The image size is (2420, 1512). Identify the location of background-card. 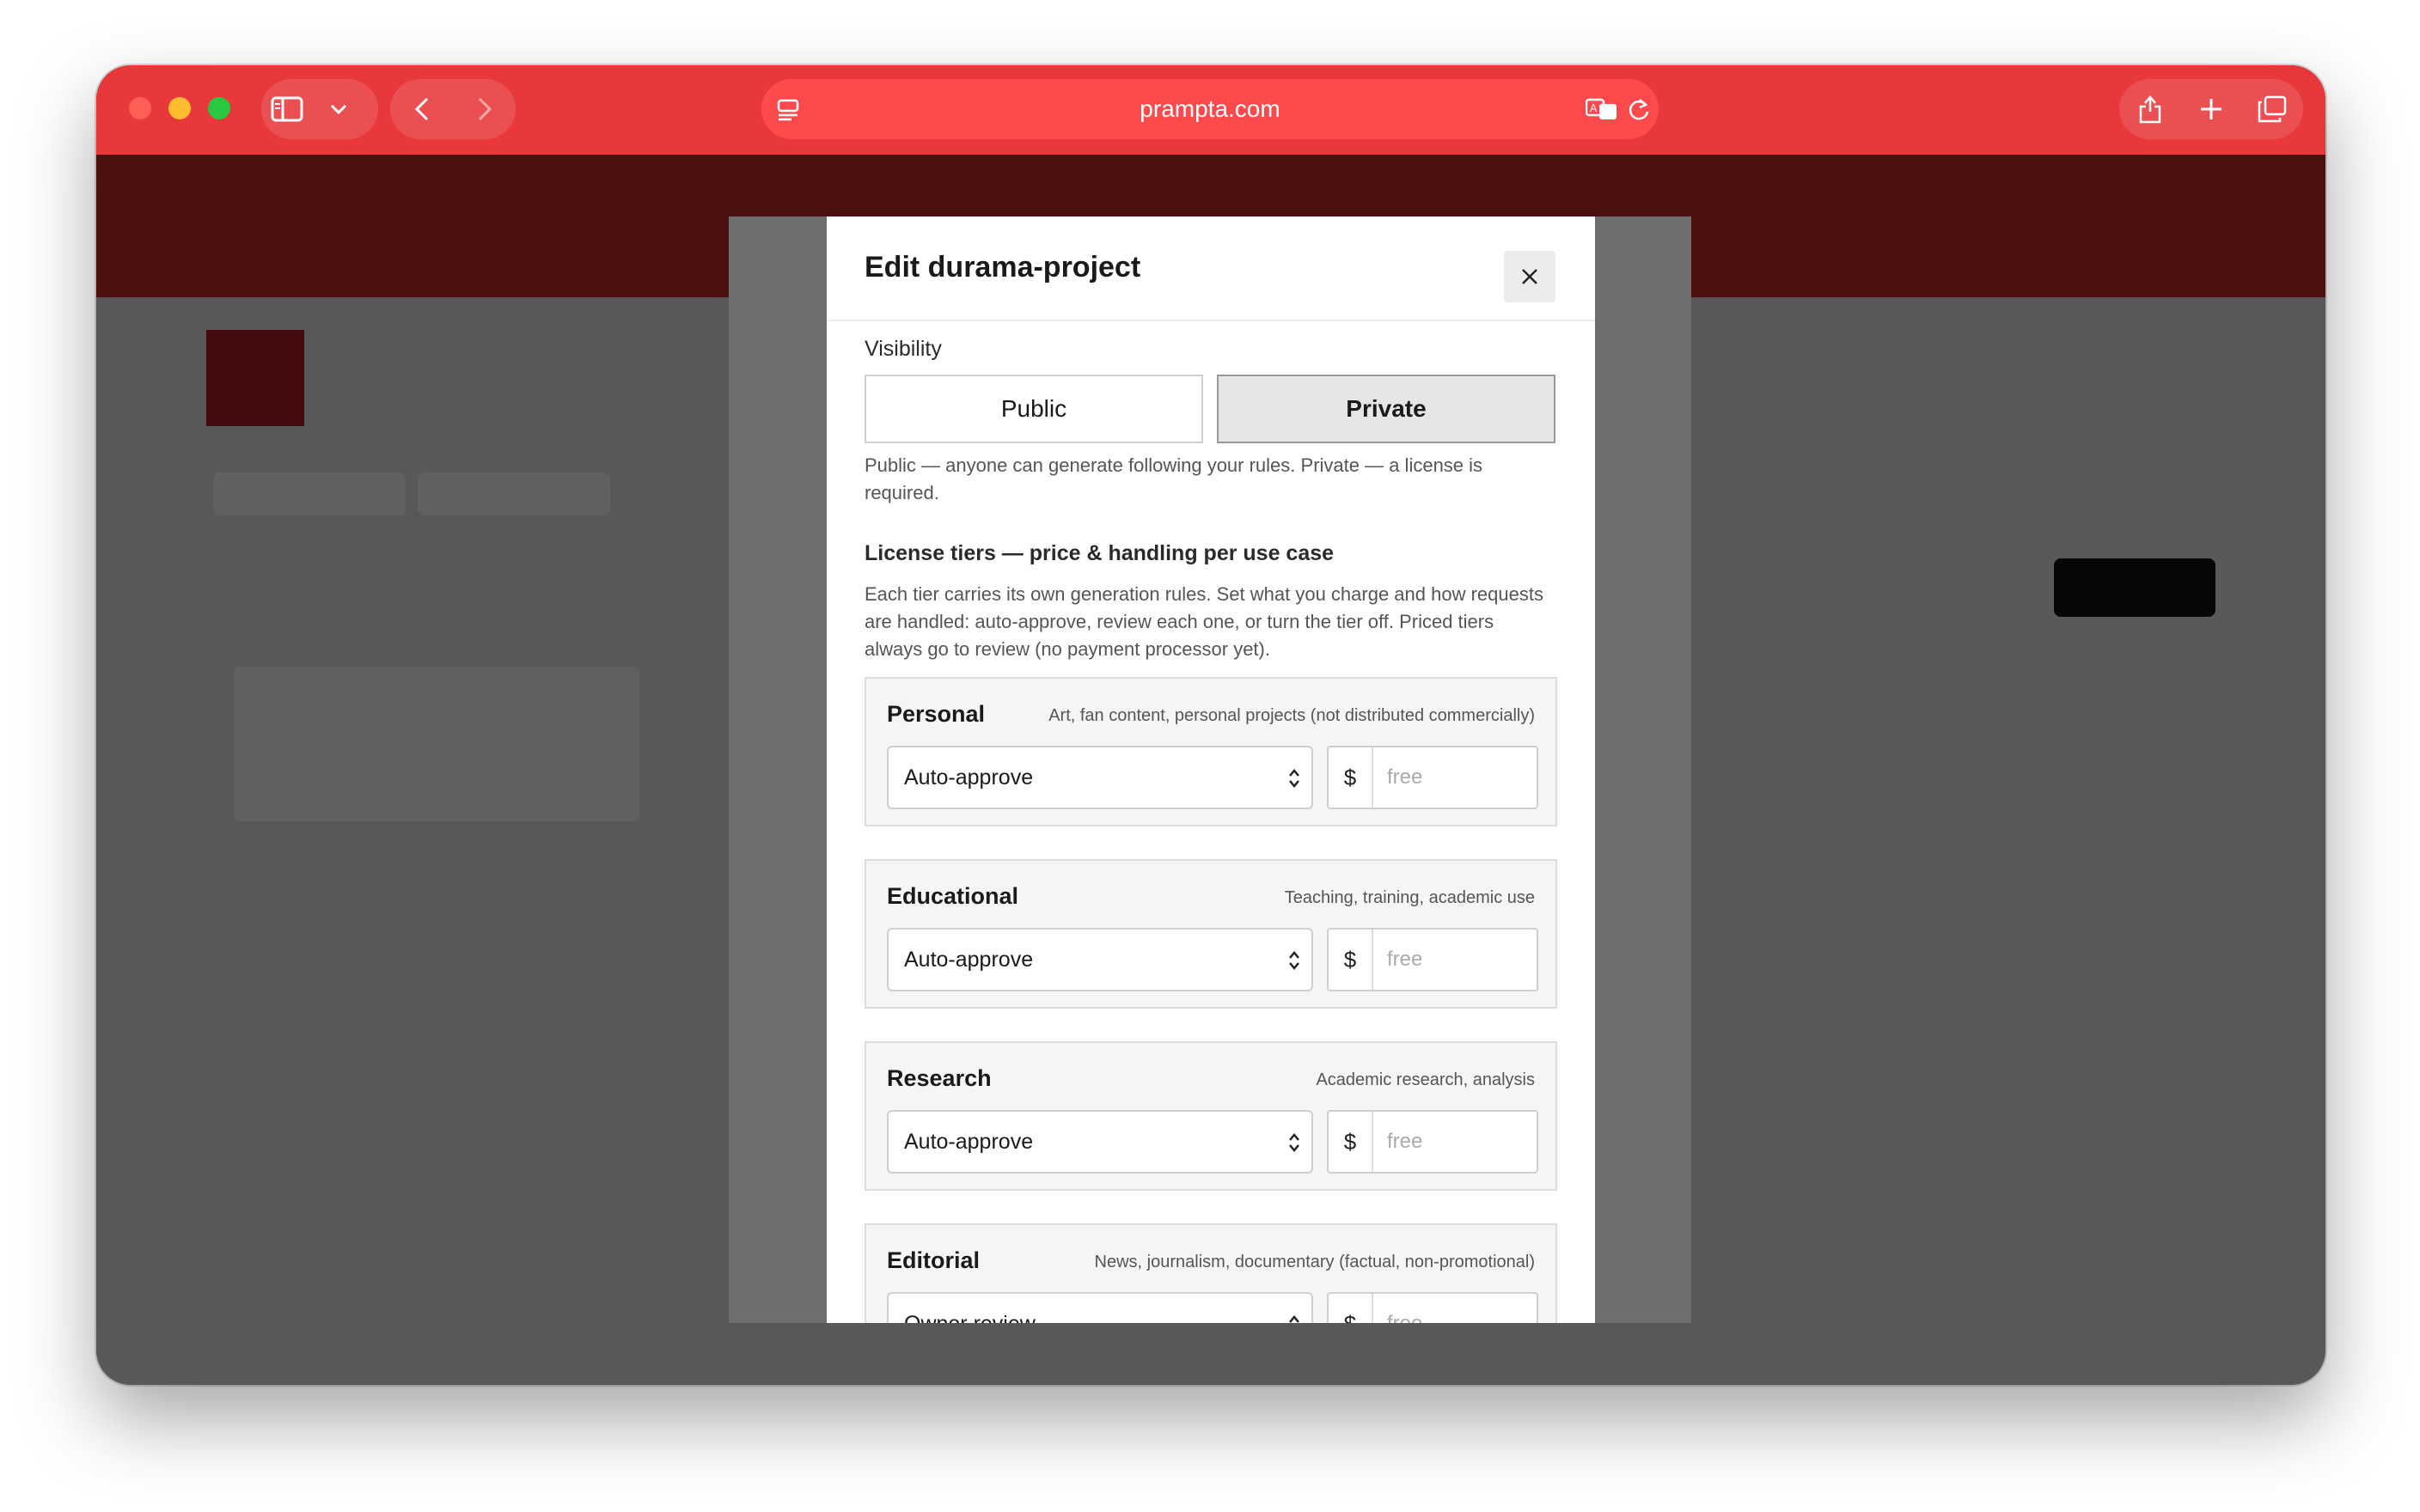
(436, 744).